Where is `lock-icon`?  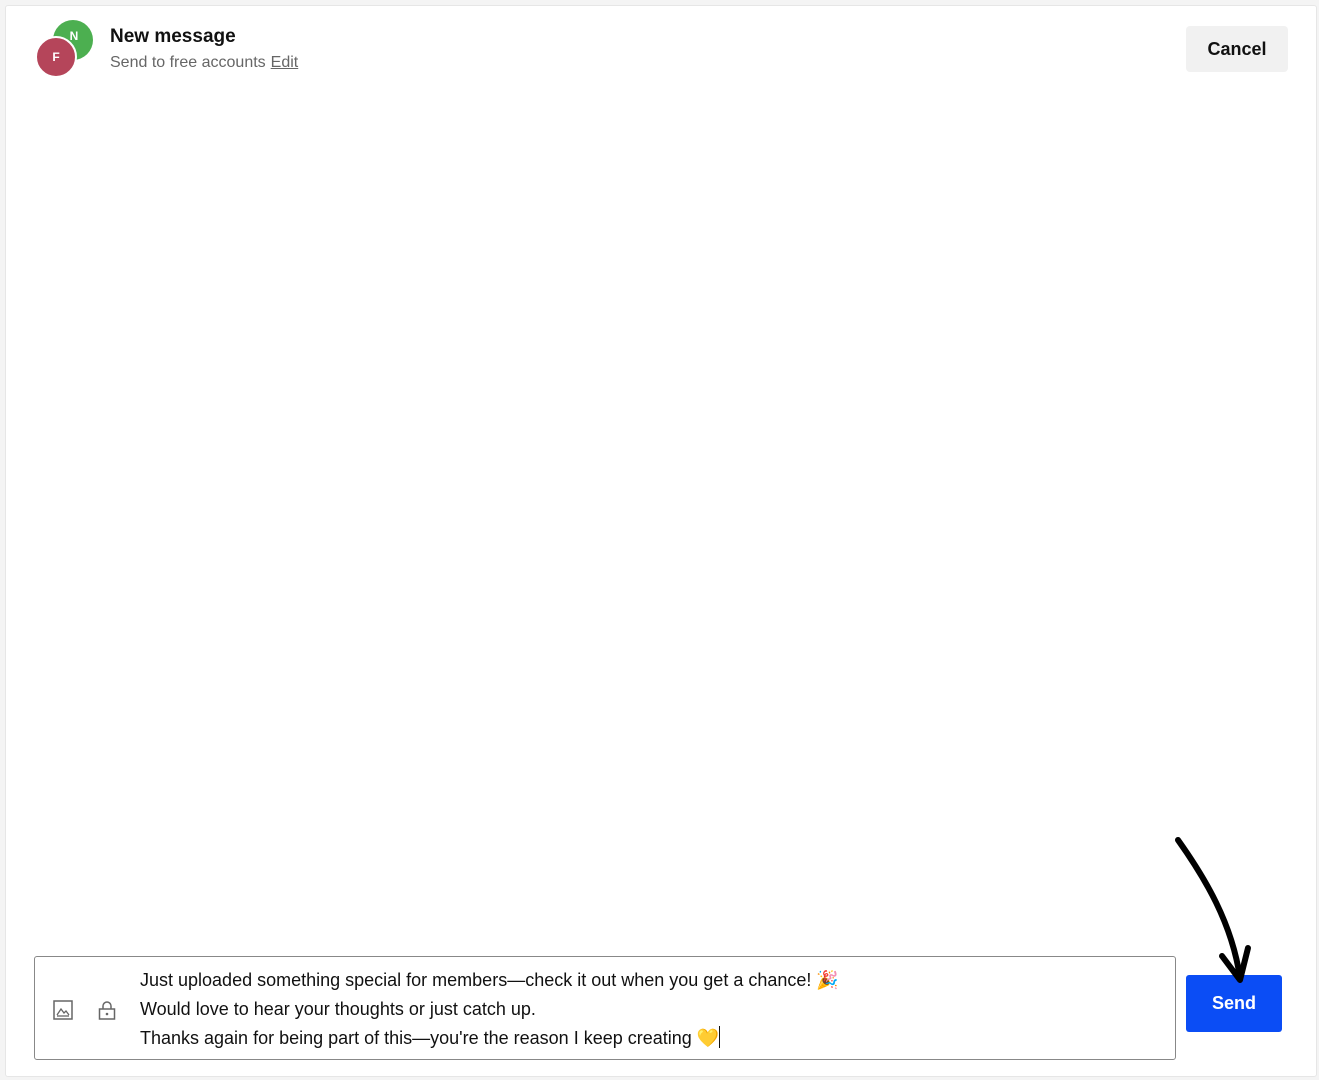
lock-icon is located at coordinates (107, 1010).